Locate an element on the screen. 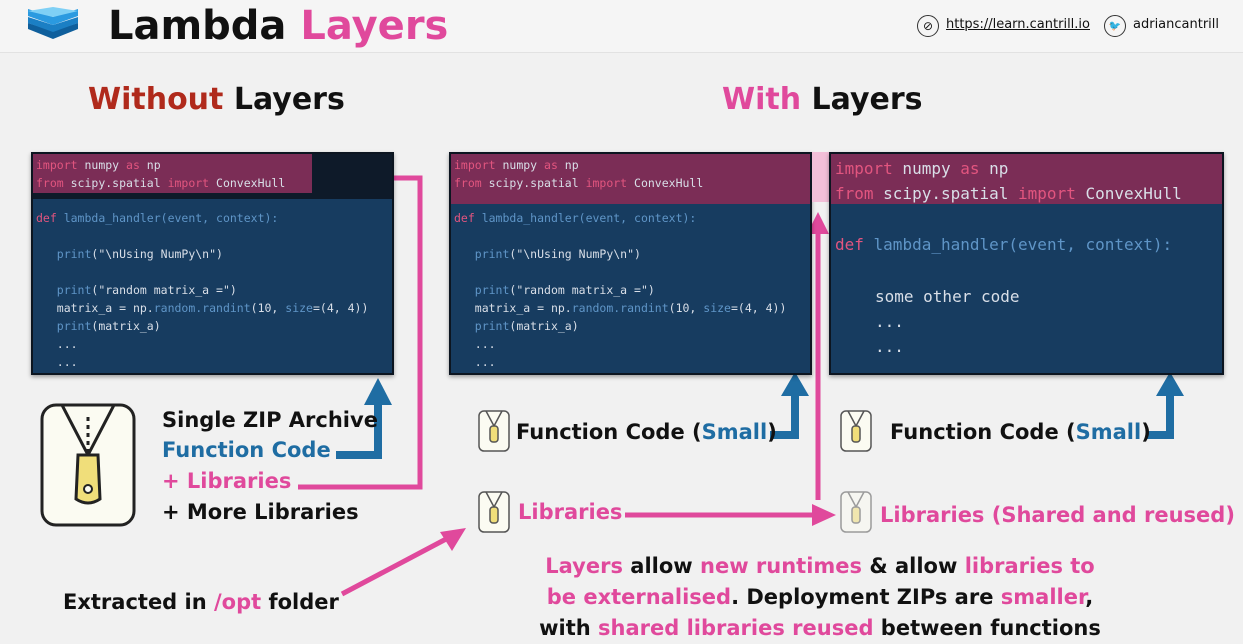  function-code-small-label-2: Function Code (Small) is located at coordinates (1020, 432).